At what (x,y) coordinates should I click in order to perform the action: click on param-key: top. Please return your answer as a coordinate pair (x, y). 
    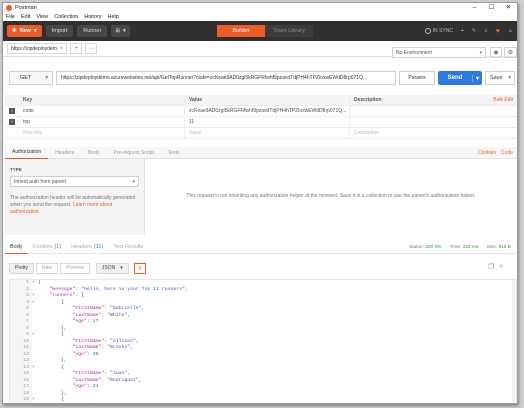
    Looking at the image, I should click on (101, 122).